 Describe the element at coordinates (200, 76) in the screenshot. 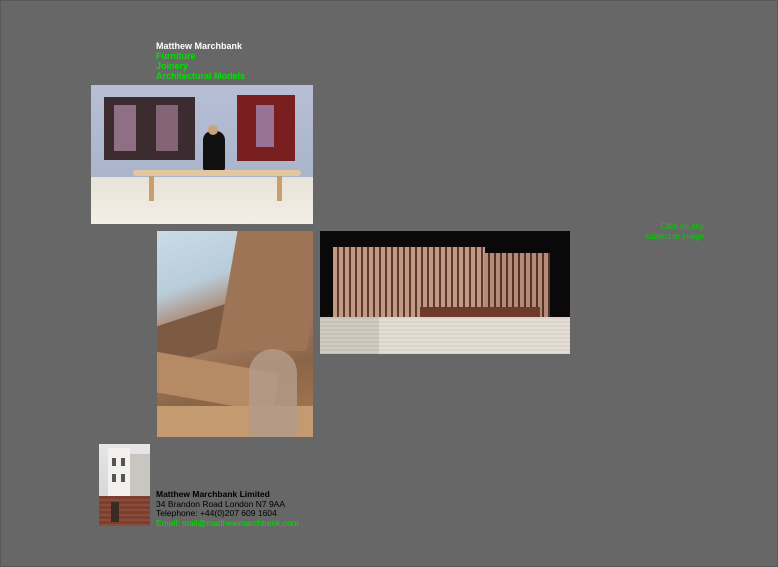

I see `nav-link-architectural-models: Architectural Models` at that location.